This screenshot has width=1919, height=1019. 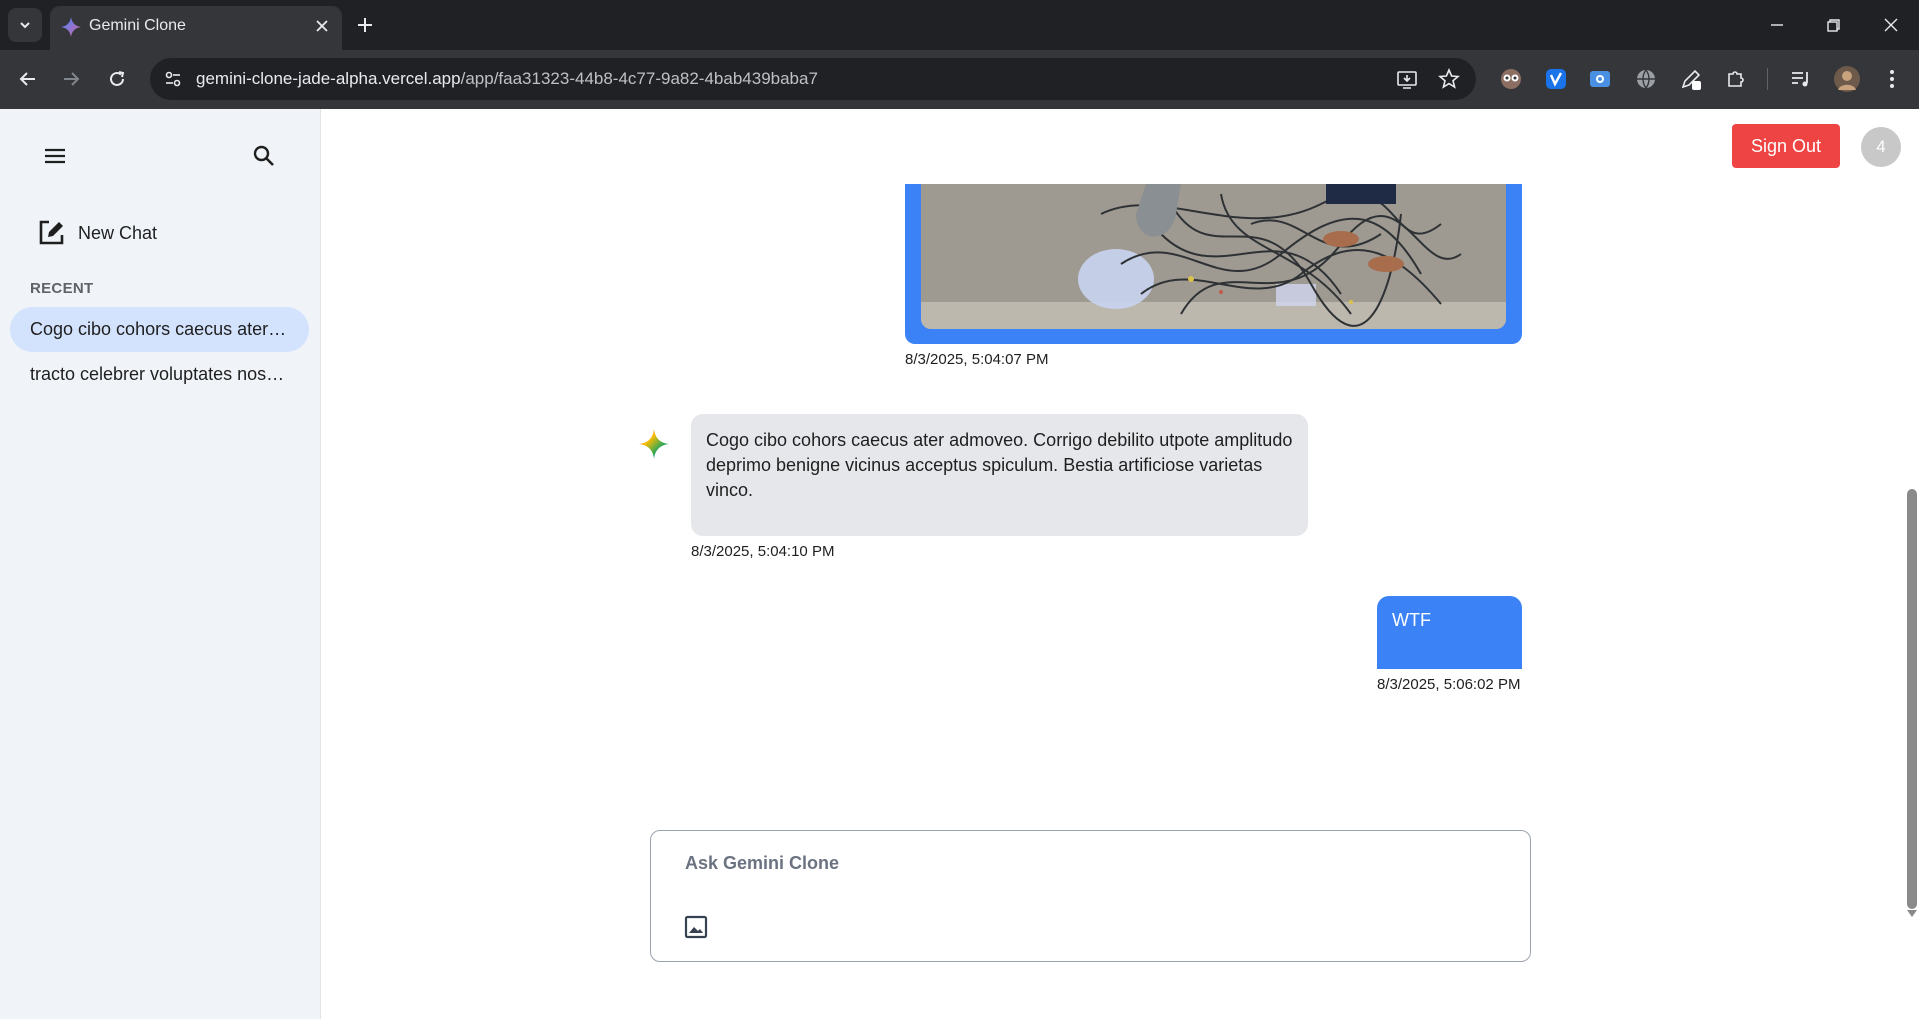 What do you see at coordinates (71, 27) in the screenshot?
I see `gemini-favicon-icon` at bounding box center [71, 27].